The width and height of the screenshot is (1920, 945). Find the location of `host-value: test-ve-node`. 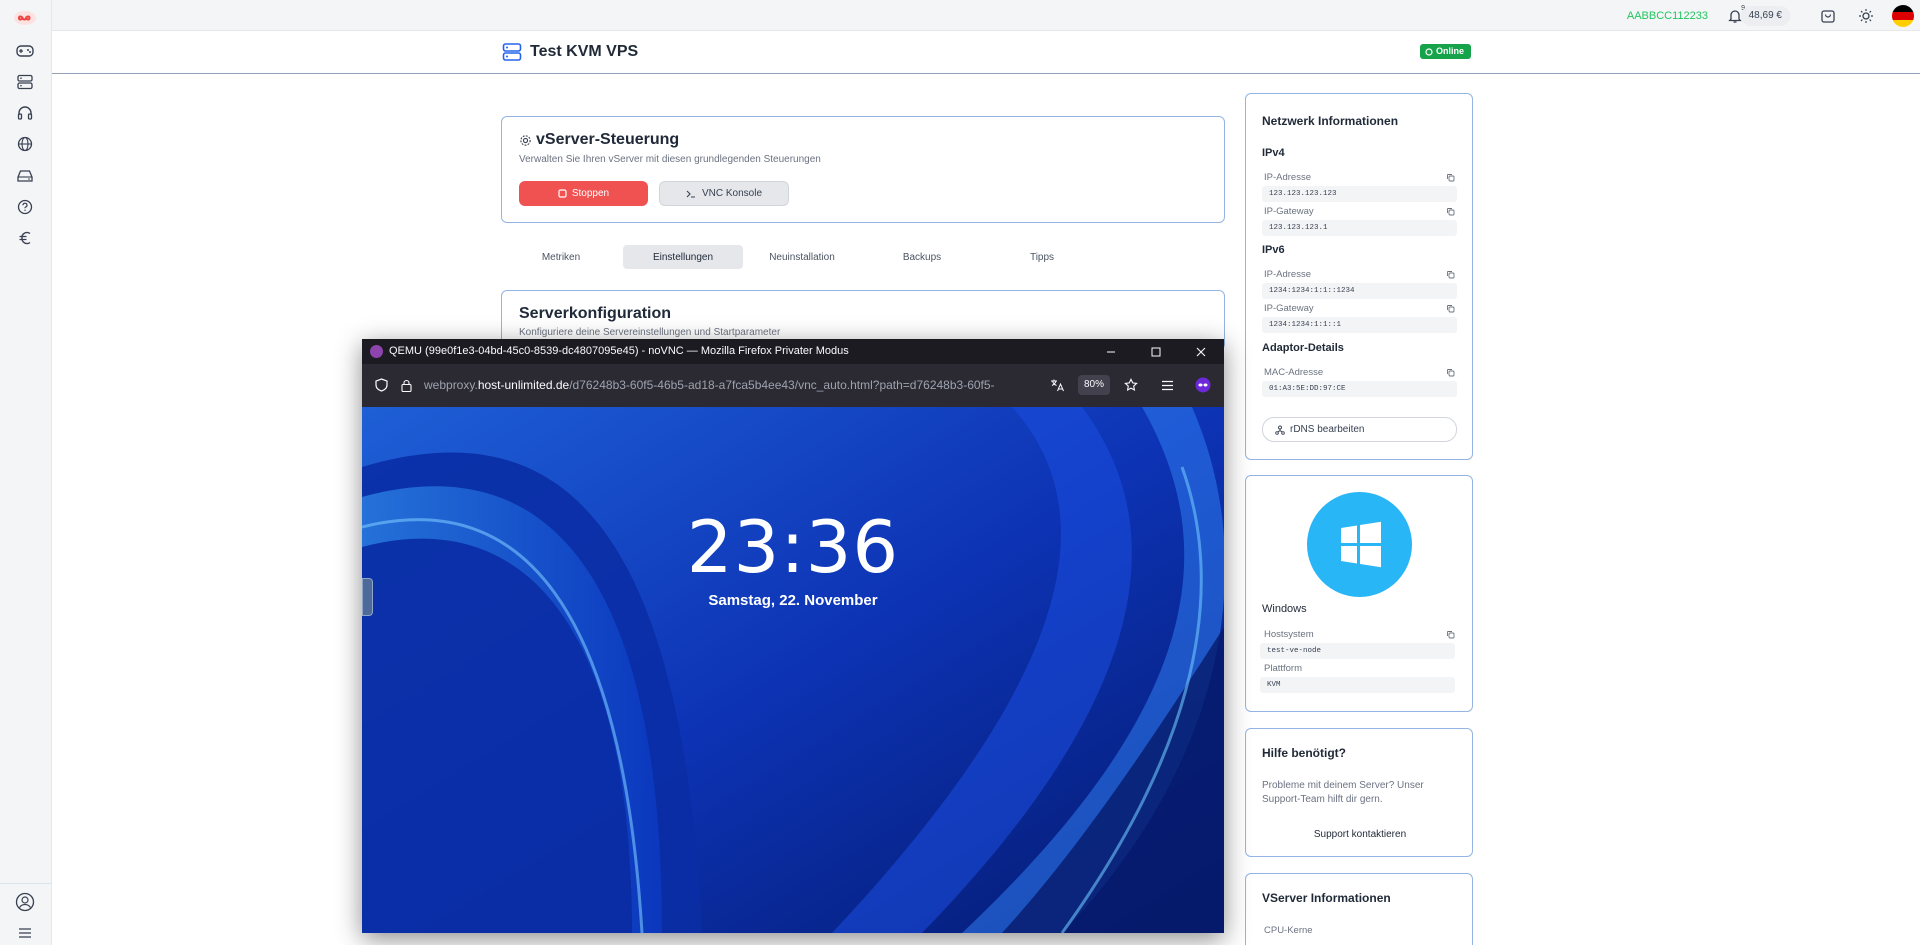

host-value: test-ve-node is located at coordinates (1357, 651).